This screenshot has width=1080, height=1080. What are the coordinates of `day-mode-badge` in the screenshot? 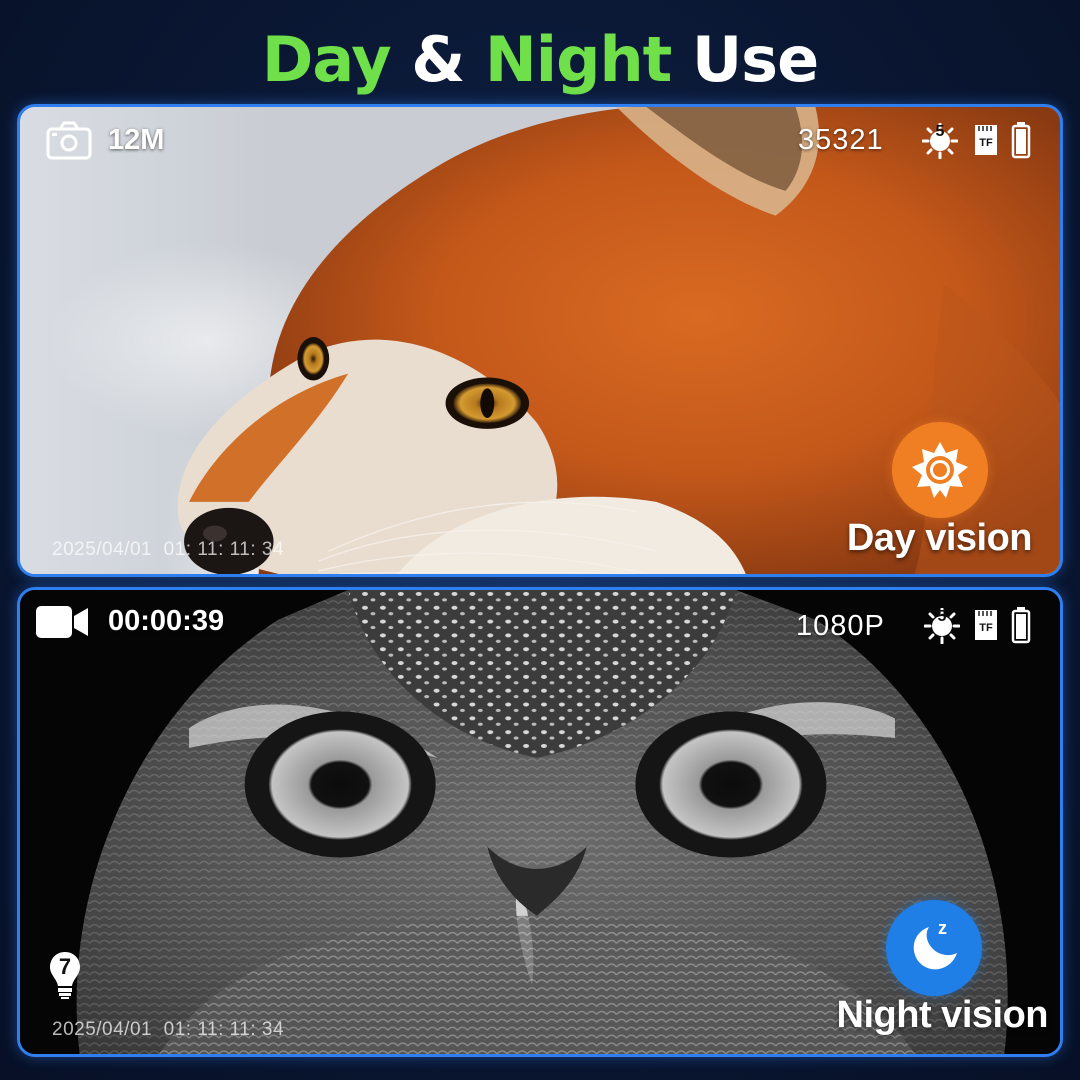 It's located at (940, 470).